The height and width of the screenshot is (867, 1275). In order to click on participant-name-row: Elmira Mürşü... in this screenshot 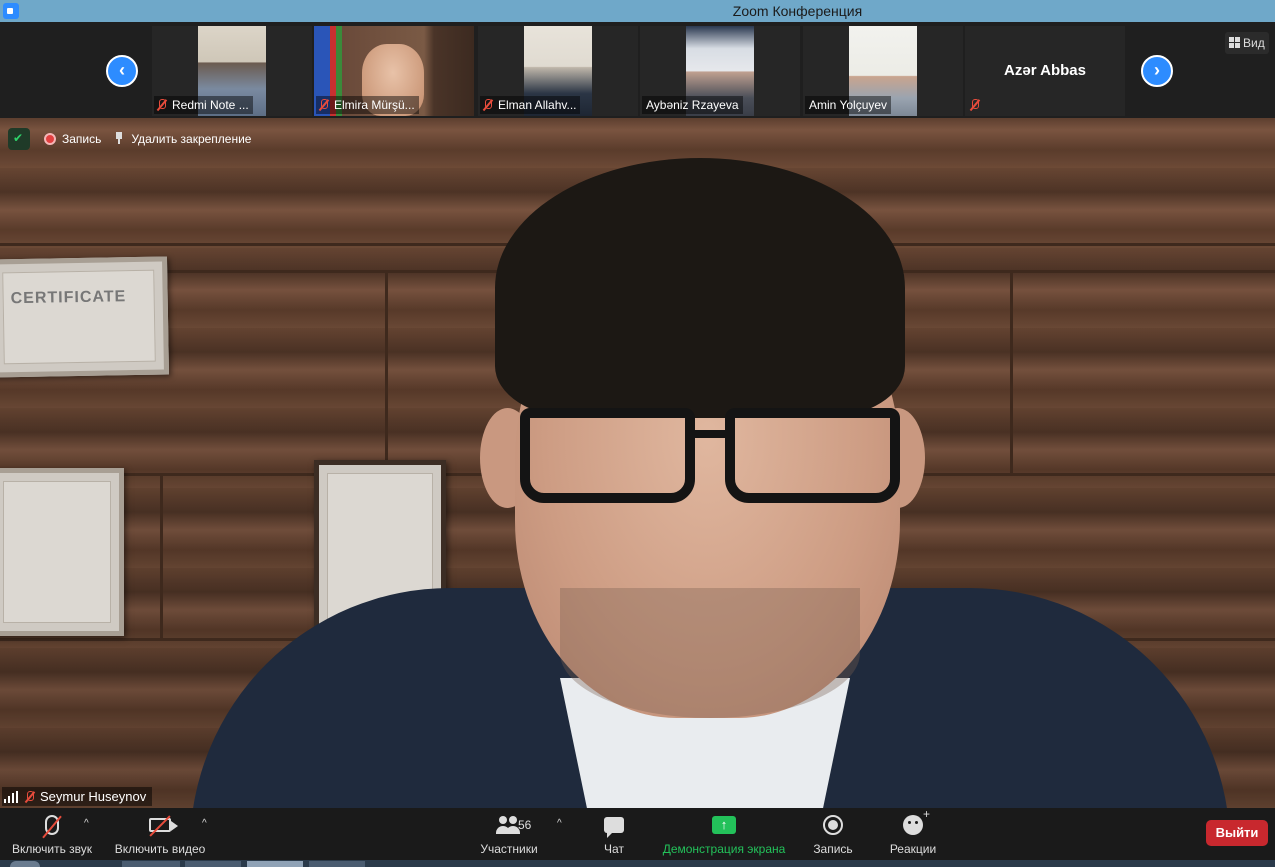, I will do `click(367, 105)`.